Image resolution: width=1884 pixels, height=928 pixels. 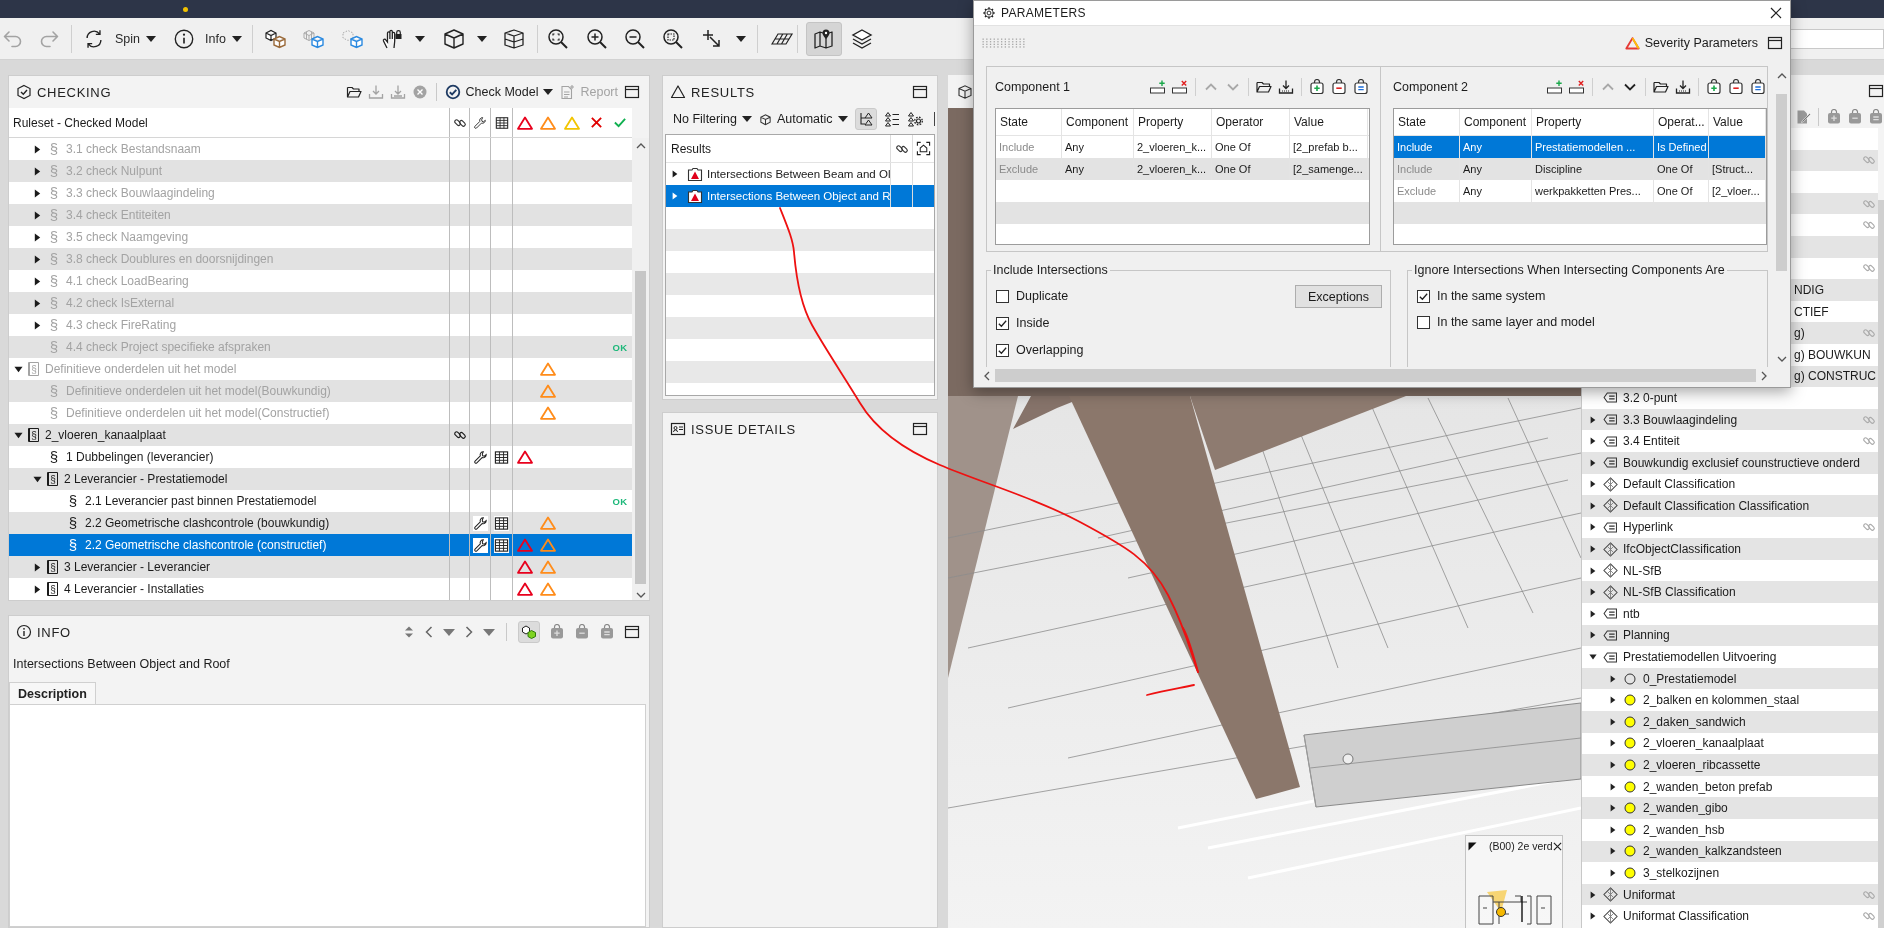 What do you see at coordinates (1661, 87) in the screenshot?
I see `folder-icon` at bounding box center [1661, 87].